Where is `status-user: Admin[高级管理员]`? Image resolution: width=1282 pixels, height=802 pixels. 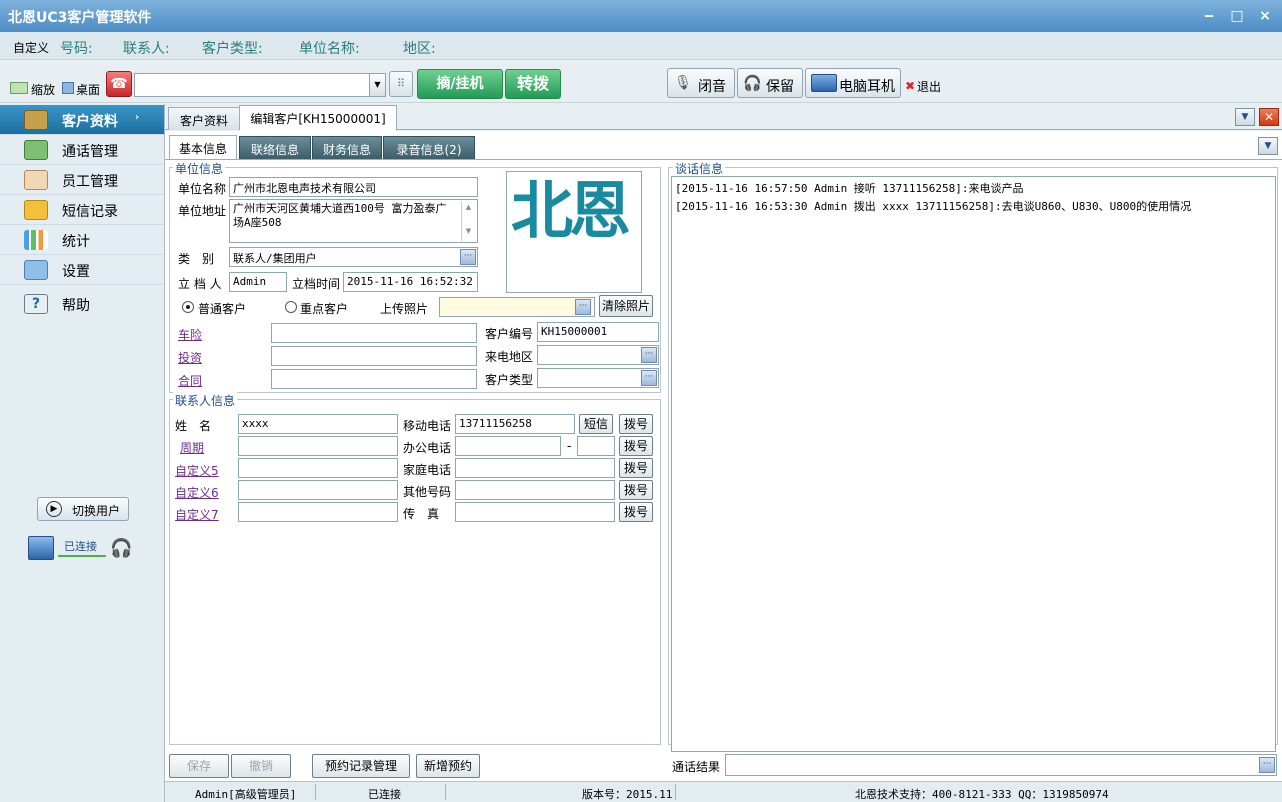 status-user: Admin[高级管理员] is located at coordinates (246, 794).